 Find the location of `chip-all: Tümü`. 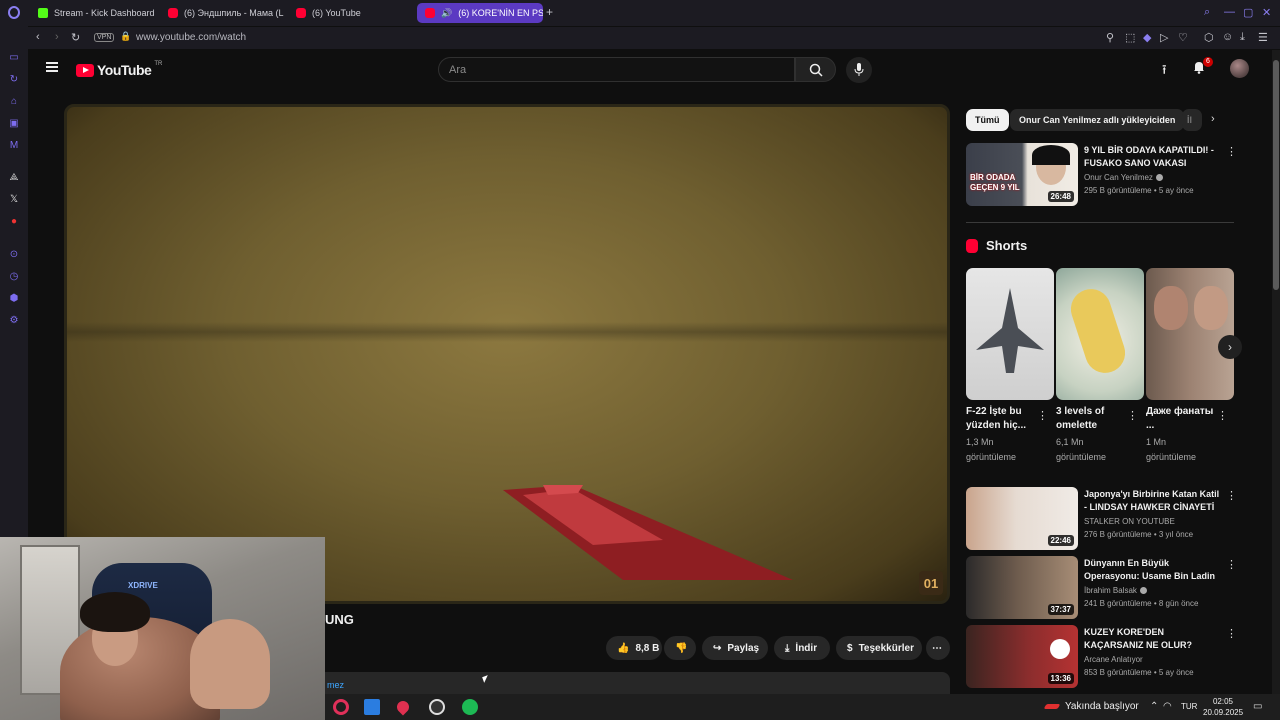

chip-all: Tümü is located at coordinates (987, 120).